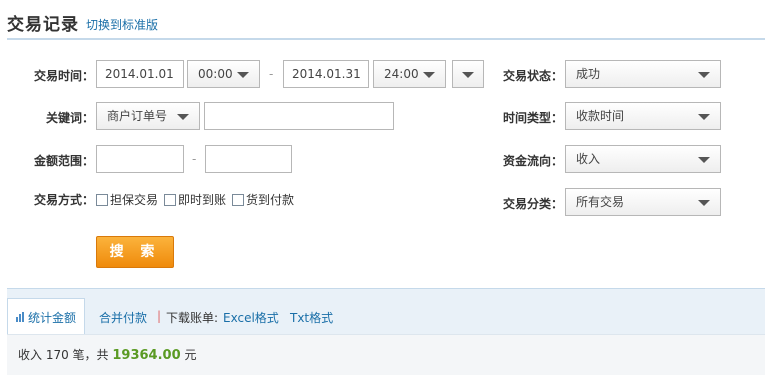  I want to click on switch-standard-link: 切换到标准版, so click(122, 24).